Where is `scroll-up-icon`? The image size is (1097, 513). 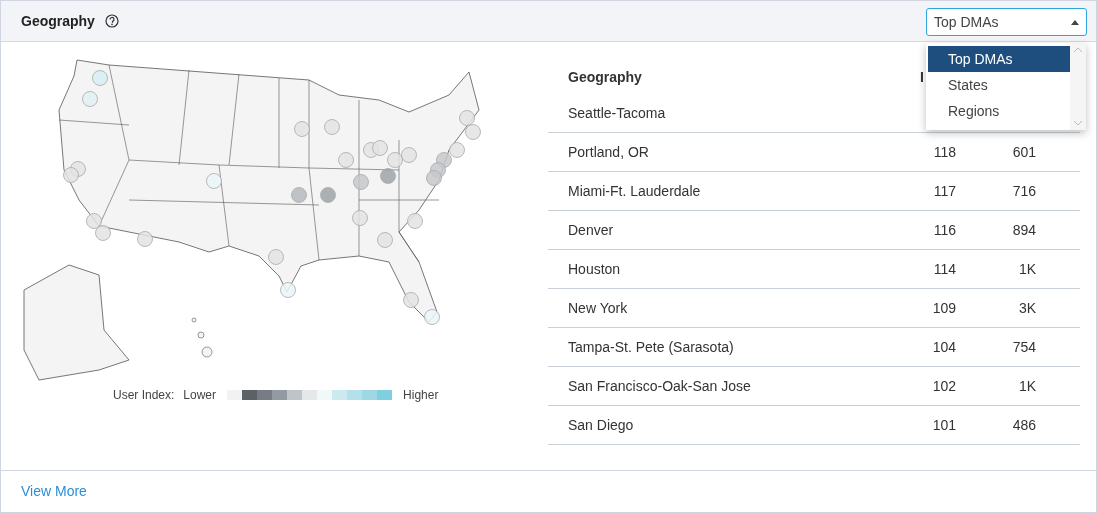
scroll-up-icon is located at coordinates (1078, 49).